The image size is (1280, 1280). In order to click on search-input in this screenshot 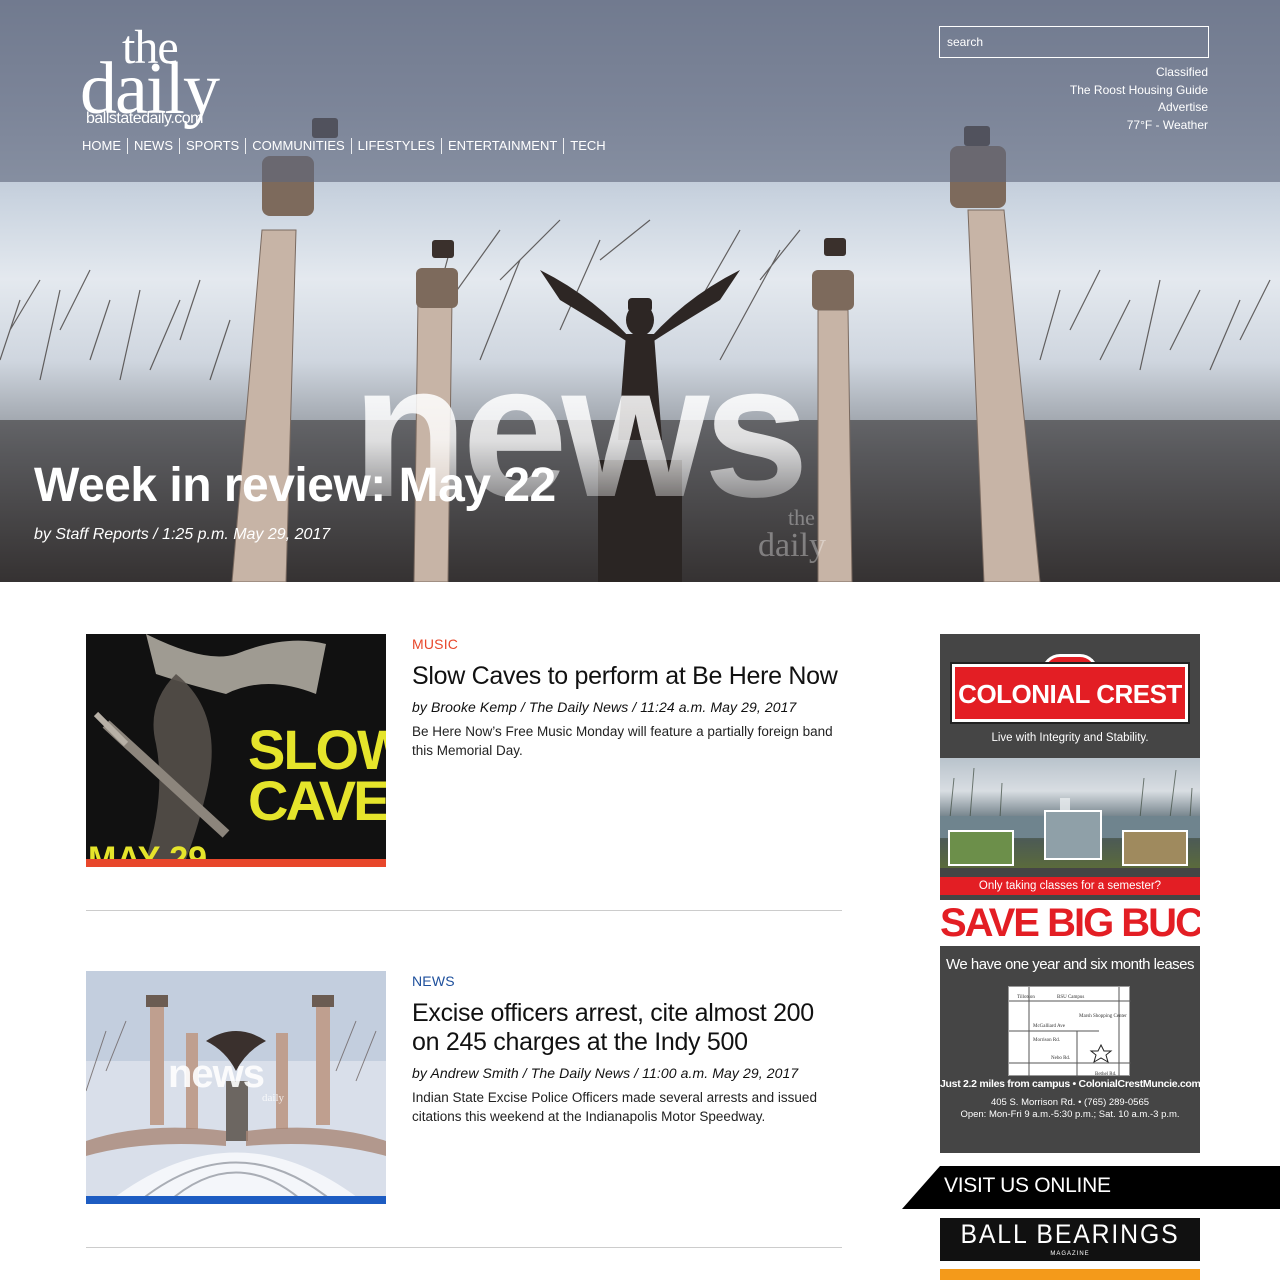, I will do `click(1074, 42)`.